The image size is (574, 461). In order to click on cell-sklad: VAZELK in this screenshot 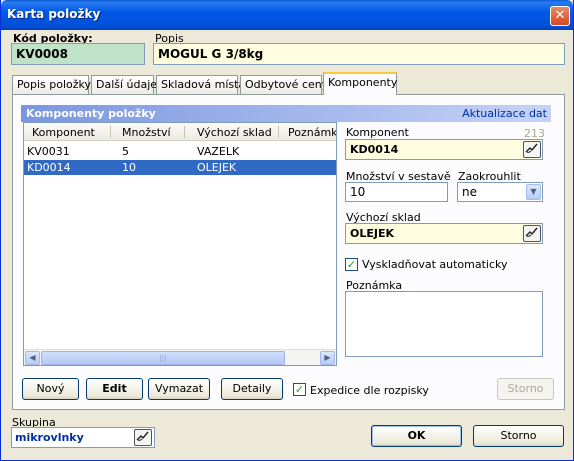, I will do `click(218, 151)`.